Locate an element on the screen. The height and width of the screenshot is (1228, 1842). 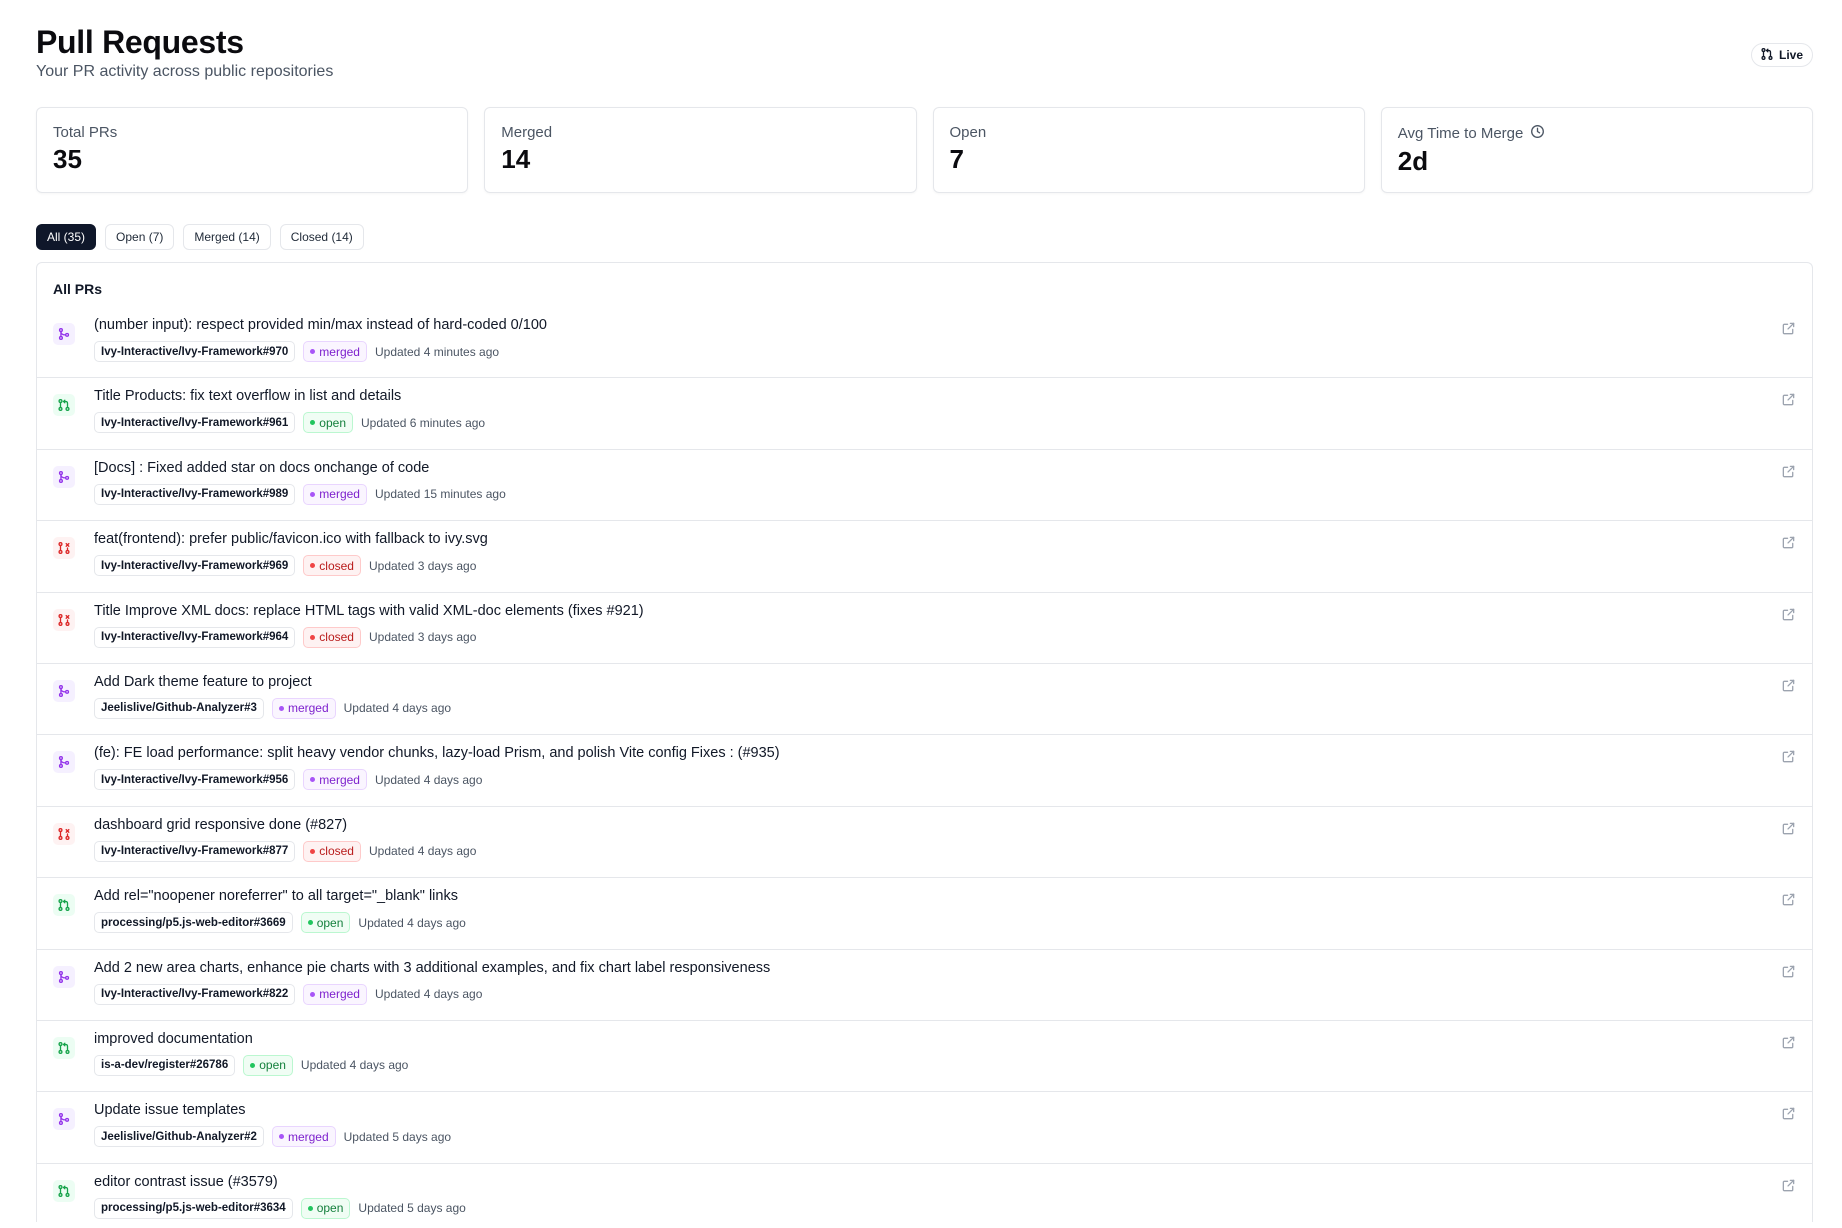
pr-updated-time: Updated 3 days ago is located at coordinates (422, 565).